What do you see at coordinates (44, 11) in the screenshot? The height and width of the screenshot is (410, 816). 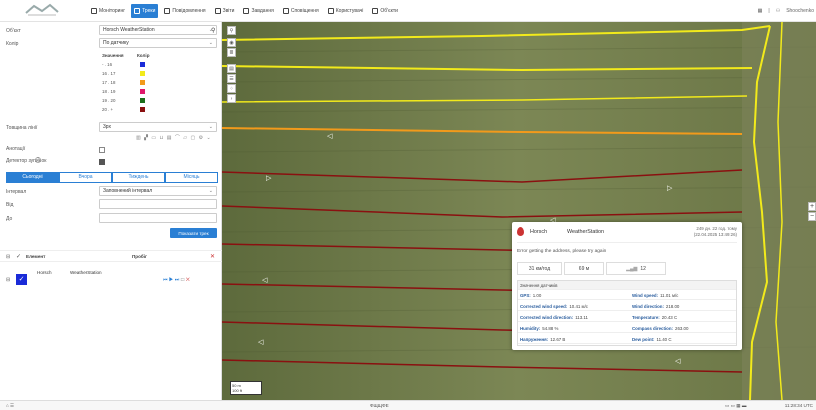 I see `app-logo` at bounding box center [44, 11].